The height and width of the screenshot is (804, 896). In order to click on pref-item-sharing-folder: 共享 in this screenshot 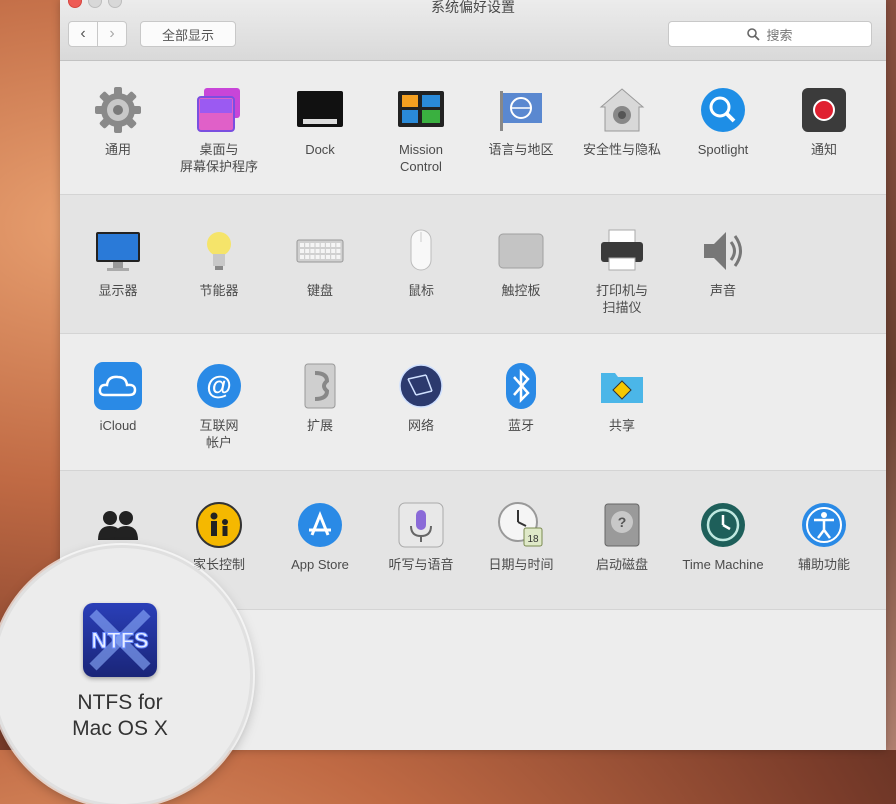, I will do `click(622, 397)`.